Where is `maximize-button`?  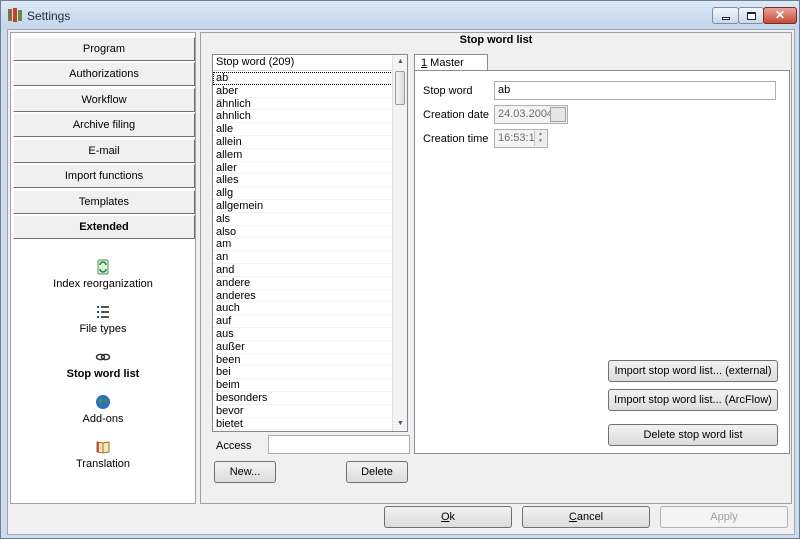 maximize-button is located at coordinates (751, 15).